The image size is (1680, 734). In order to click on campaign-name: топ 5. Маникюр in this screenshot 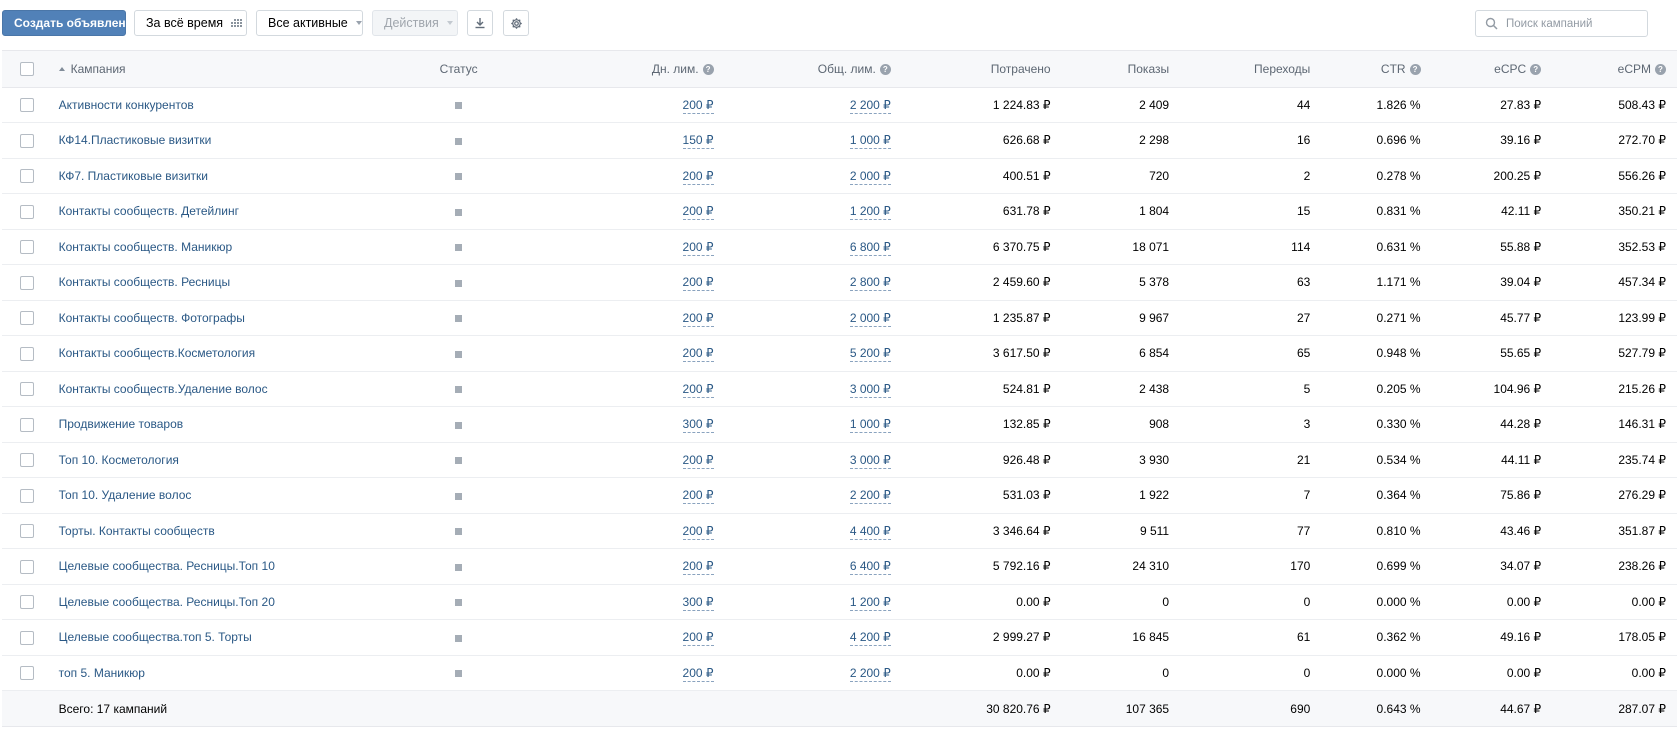, I will do `click(226, 673)`.